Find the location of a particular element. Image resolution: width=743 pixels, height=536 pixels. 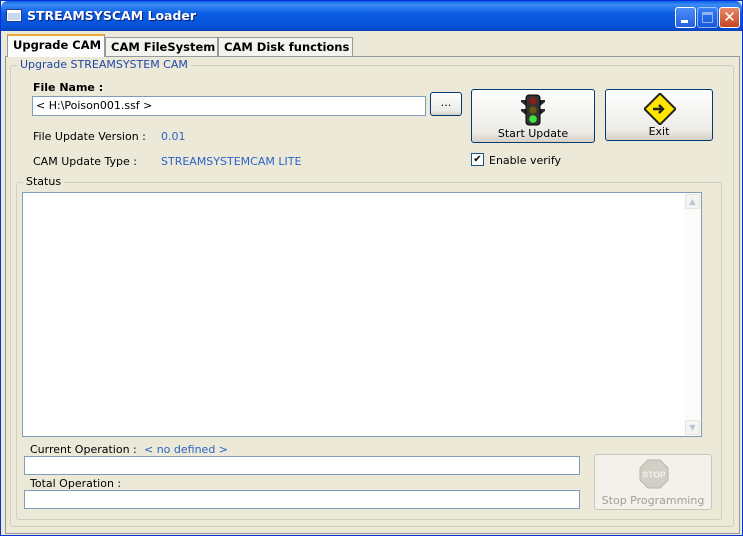

file-name-label: File Name : is located at coordinates (68, 87).